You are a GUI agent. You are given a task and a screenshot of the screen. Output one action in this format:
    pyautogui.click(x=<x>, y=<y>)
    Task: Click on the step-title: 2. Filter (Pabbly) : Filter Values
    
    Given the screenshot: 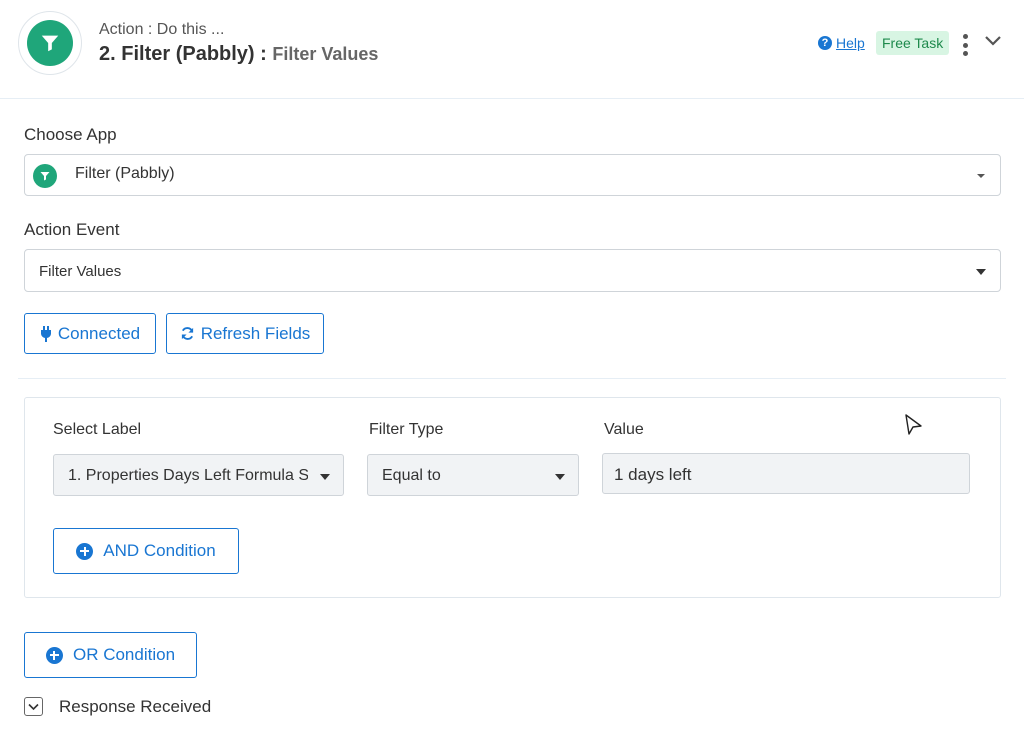 What is the action you would take?
    pyautogui.click(x=238, y=54)
    